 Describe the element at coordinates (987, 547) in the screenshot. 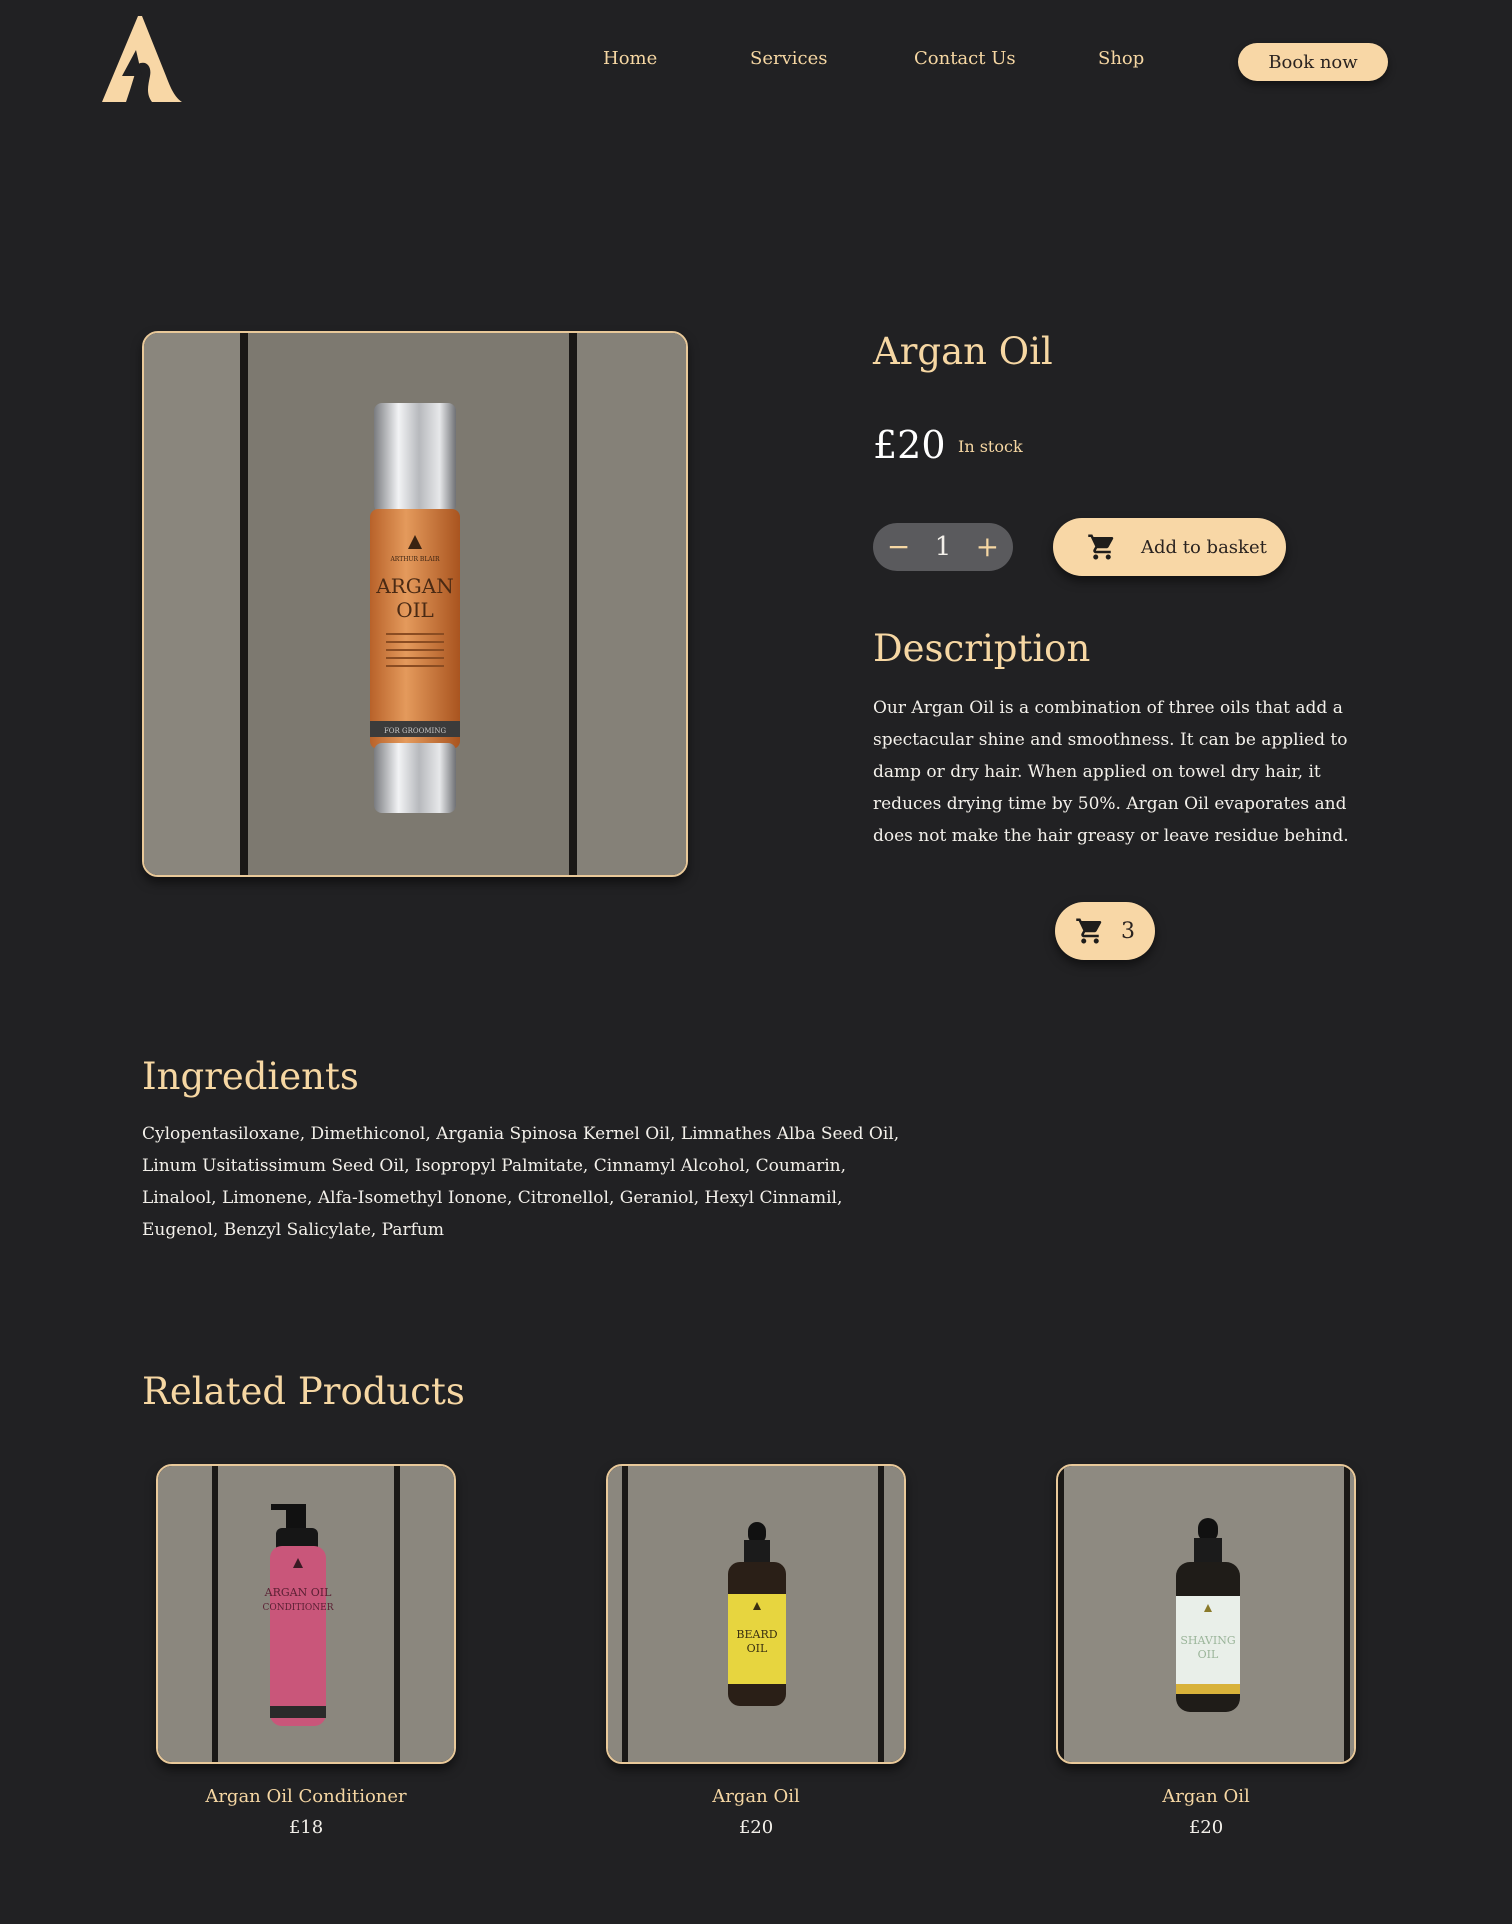

I see `increase-quantity-button: +` at that location.